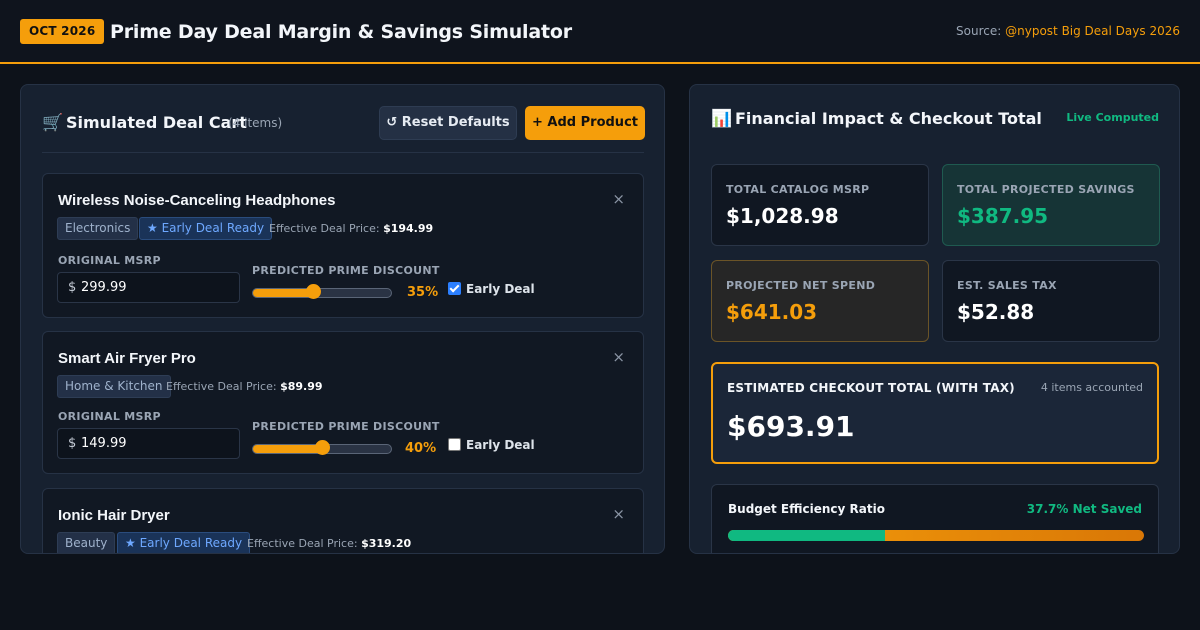 This screenshot has height=630, width=1200. What do you see at coordinates (981, 31) in the screenshot?
I see `source-label: Source:` at bounding box center [981, 31].